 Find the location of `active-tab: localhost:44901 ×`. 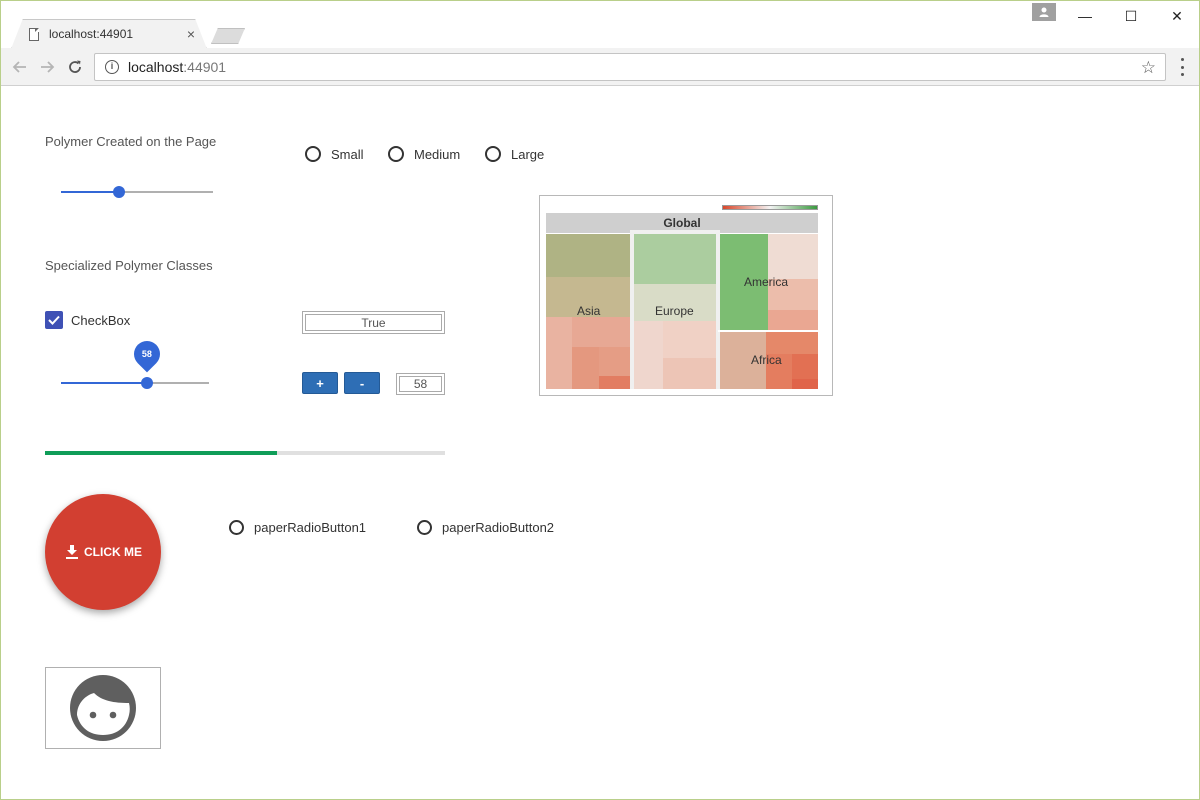

active-tab: localhost:44901 × is located at coordinates (110, 34).